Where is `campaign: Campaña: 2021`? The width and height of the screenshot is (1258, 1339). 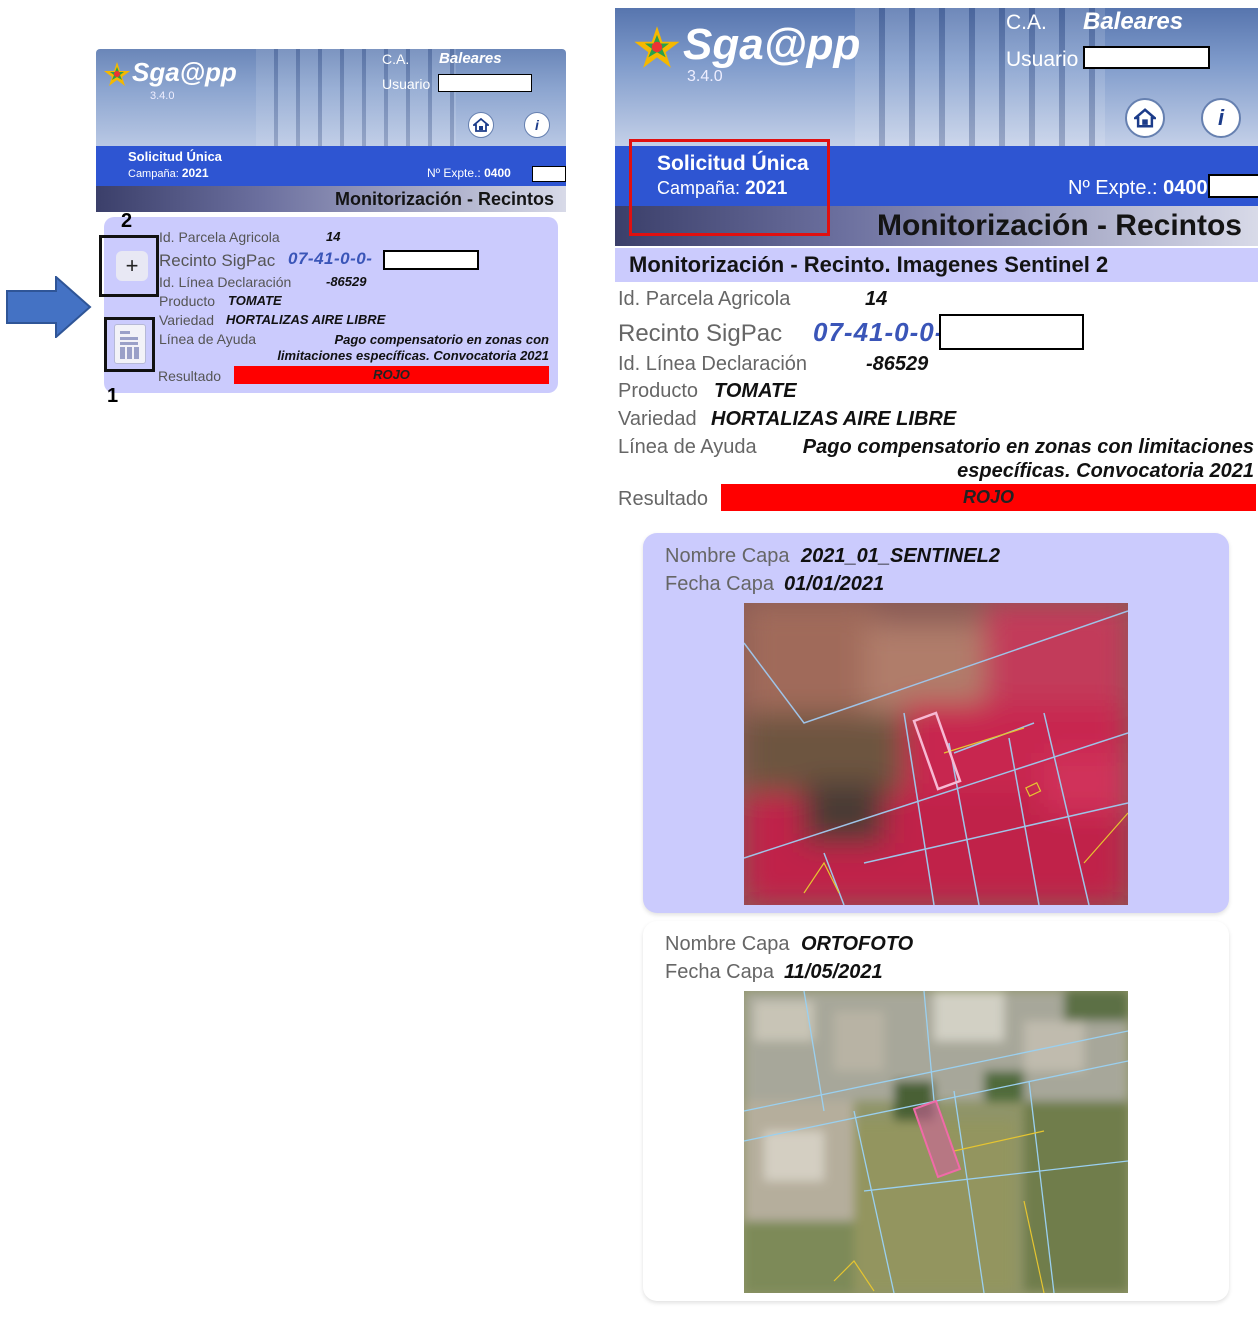 campaign: Campaña: 2021 is located at coordinates (168, 173).